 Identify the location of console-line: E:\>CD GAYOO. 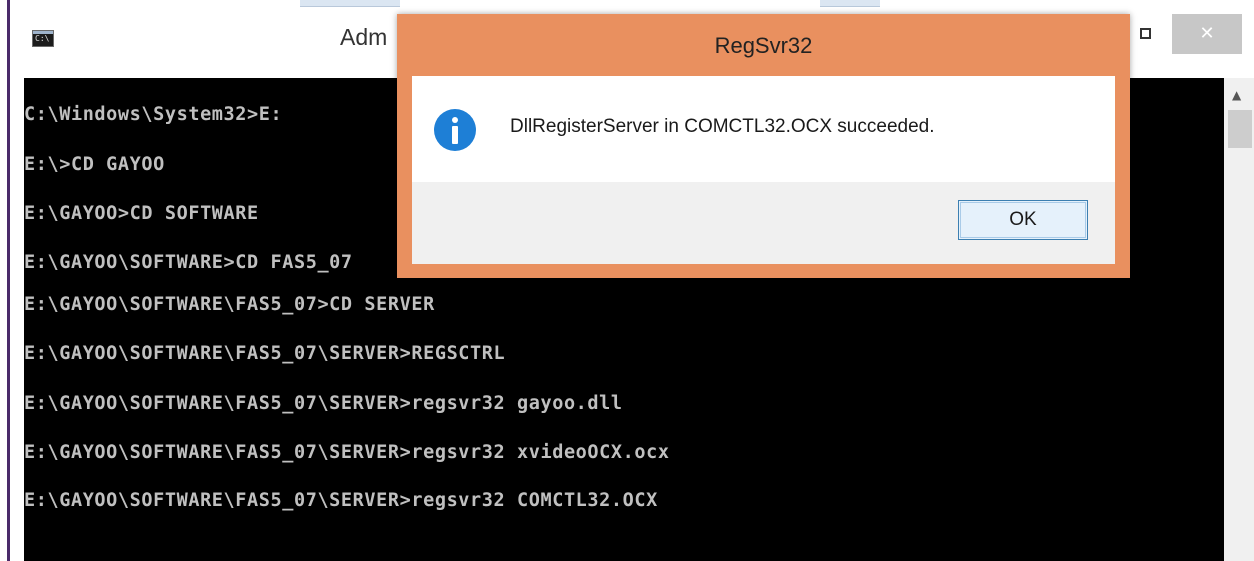
(94, 164).